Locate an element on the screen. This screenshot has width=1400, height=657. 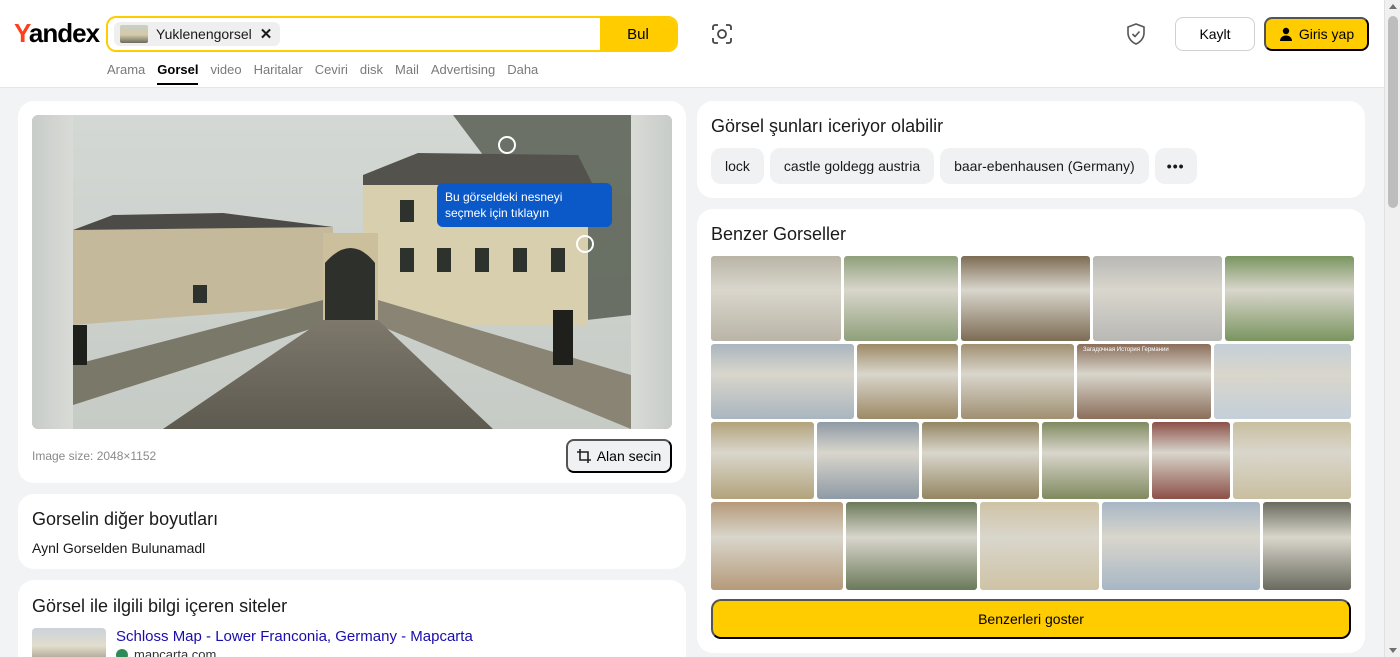
select-area-button: Alan secin is located at coordinates (619, 456).